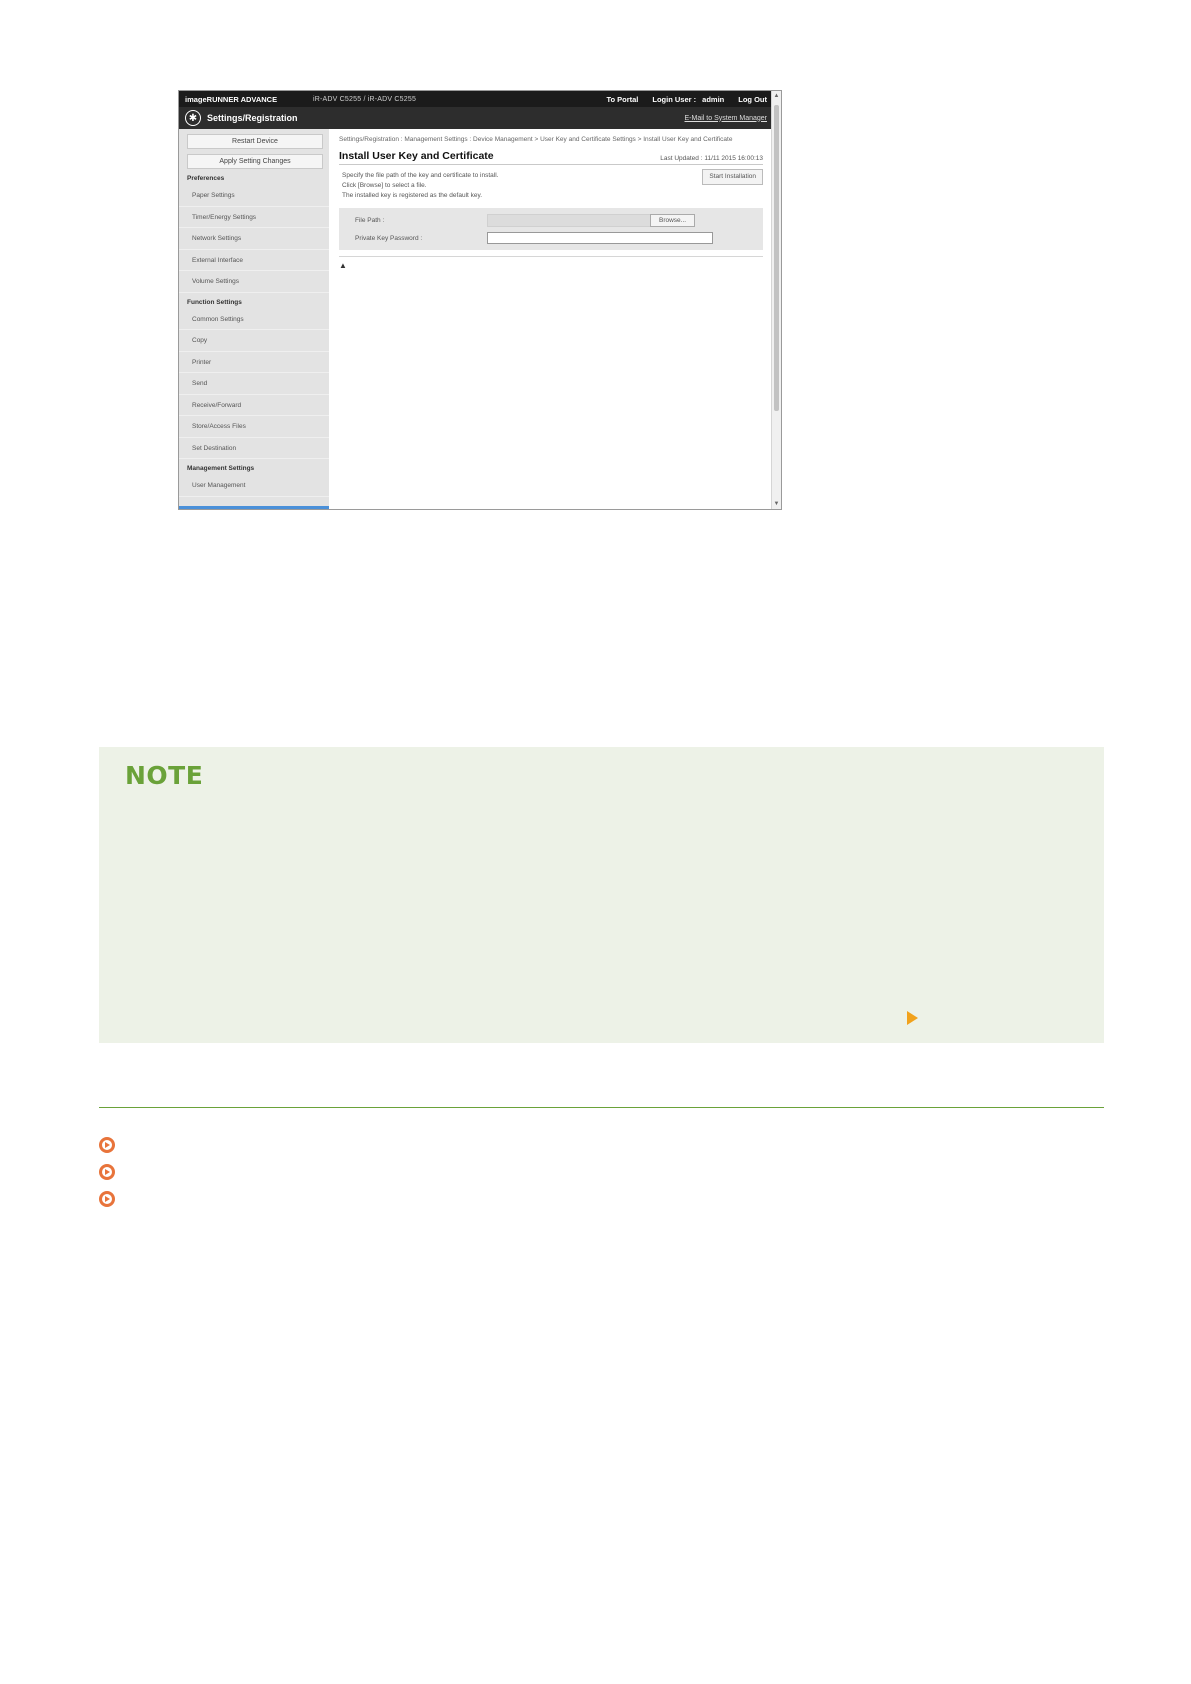 The image size is (1191, 1684). What do you see at coordinates (601, 895) in the screenshot?
I see `note-box: NOTE` at bounding box center [601, 895].